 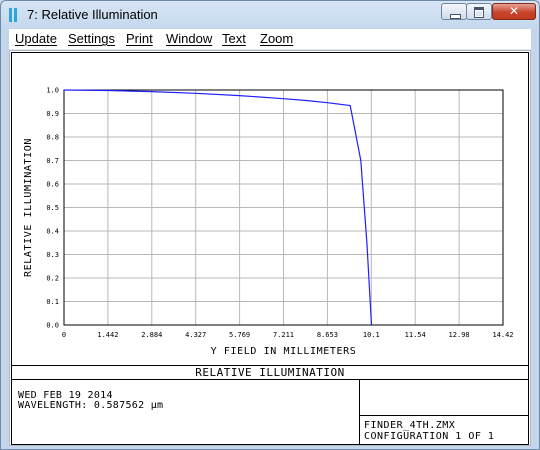 What do you see at coordinates (52, 279) in the screenshot?
I see `y-tick-label: 0.2` at bounding box center [52, 279].